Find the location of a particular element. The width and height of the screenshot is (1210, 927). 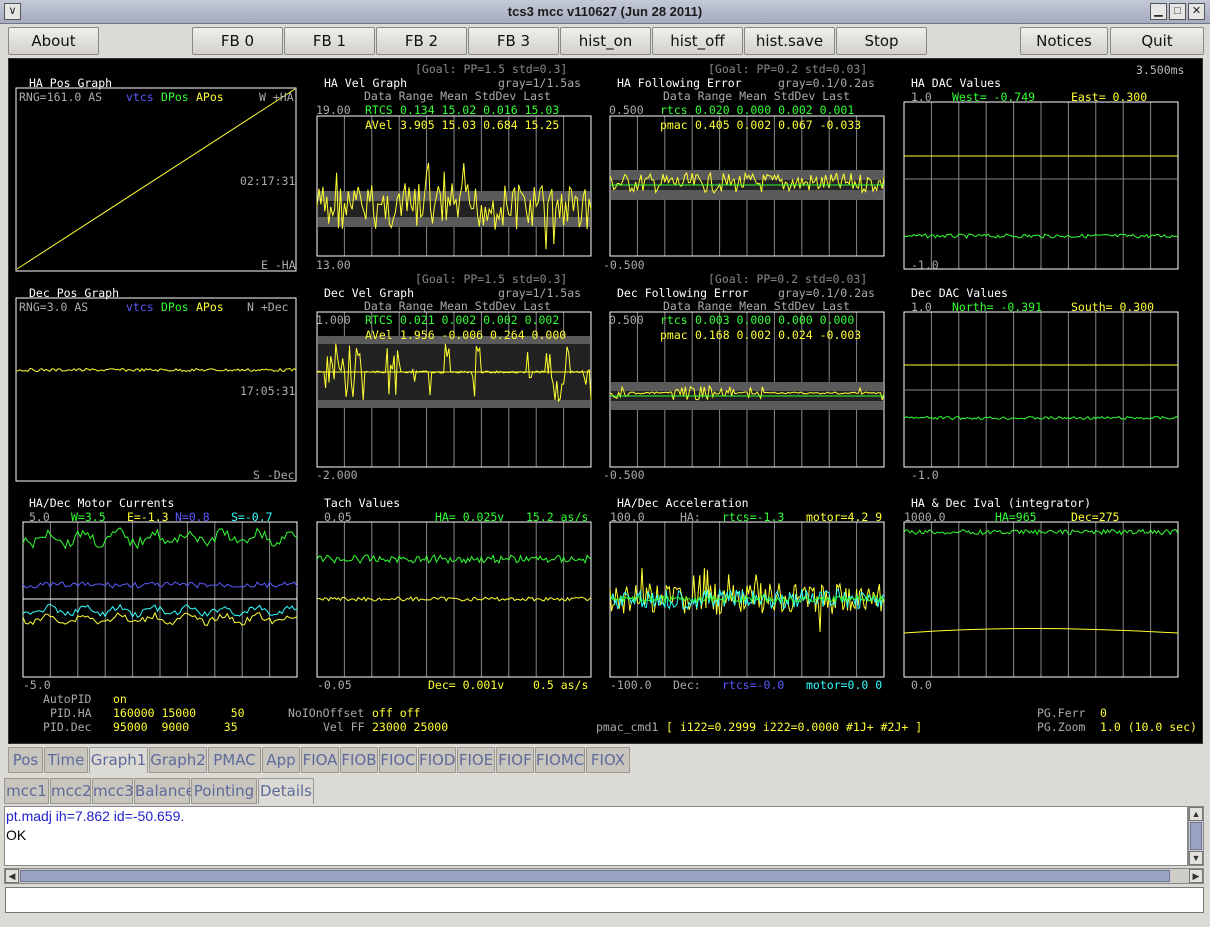

ha-vel-avel-stats: 3.905 15.03 0.684 15.25 is located at coordinates (479, 125).